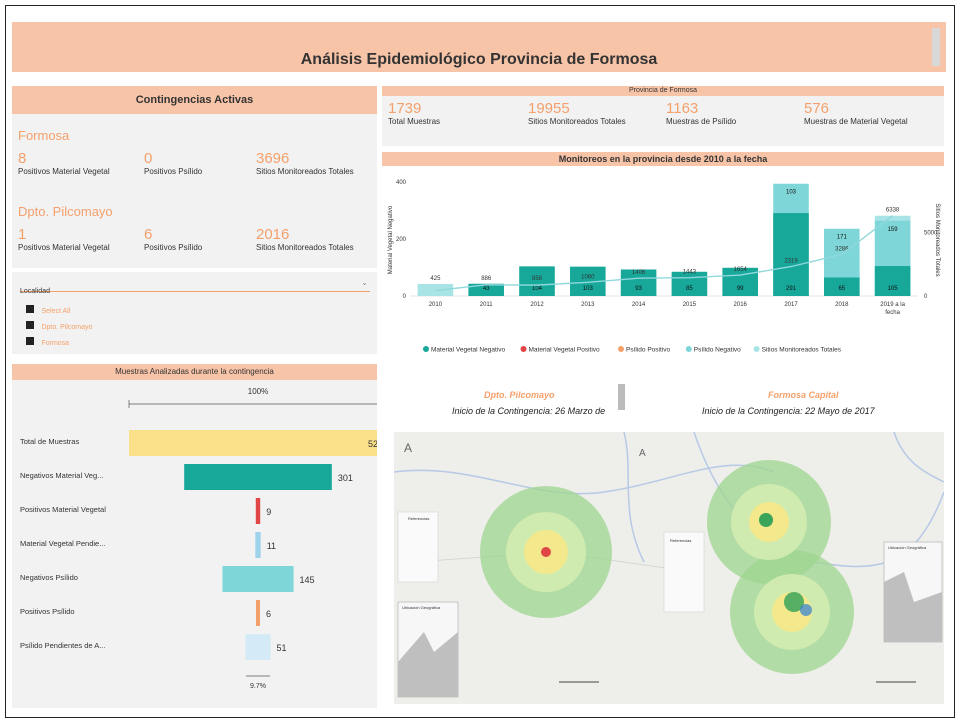  What do you see at coordinates (468, 350) in the screenshot?
I see `legend-label: Material Vegetal Negativo` at bounding box center [468, 350].